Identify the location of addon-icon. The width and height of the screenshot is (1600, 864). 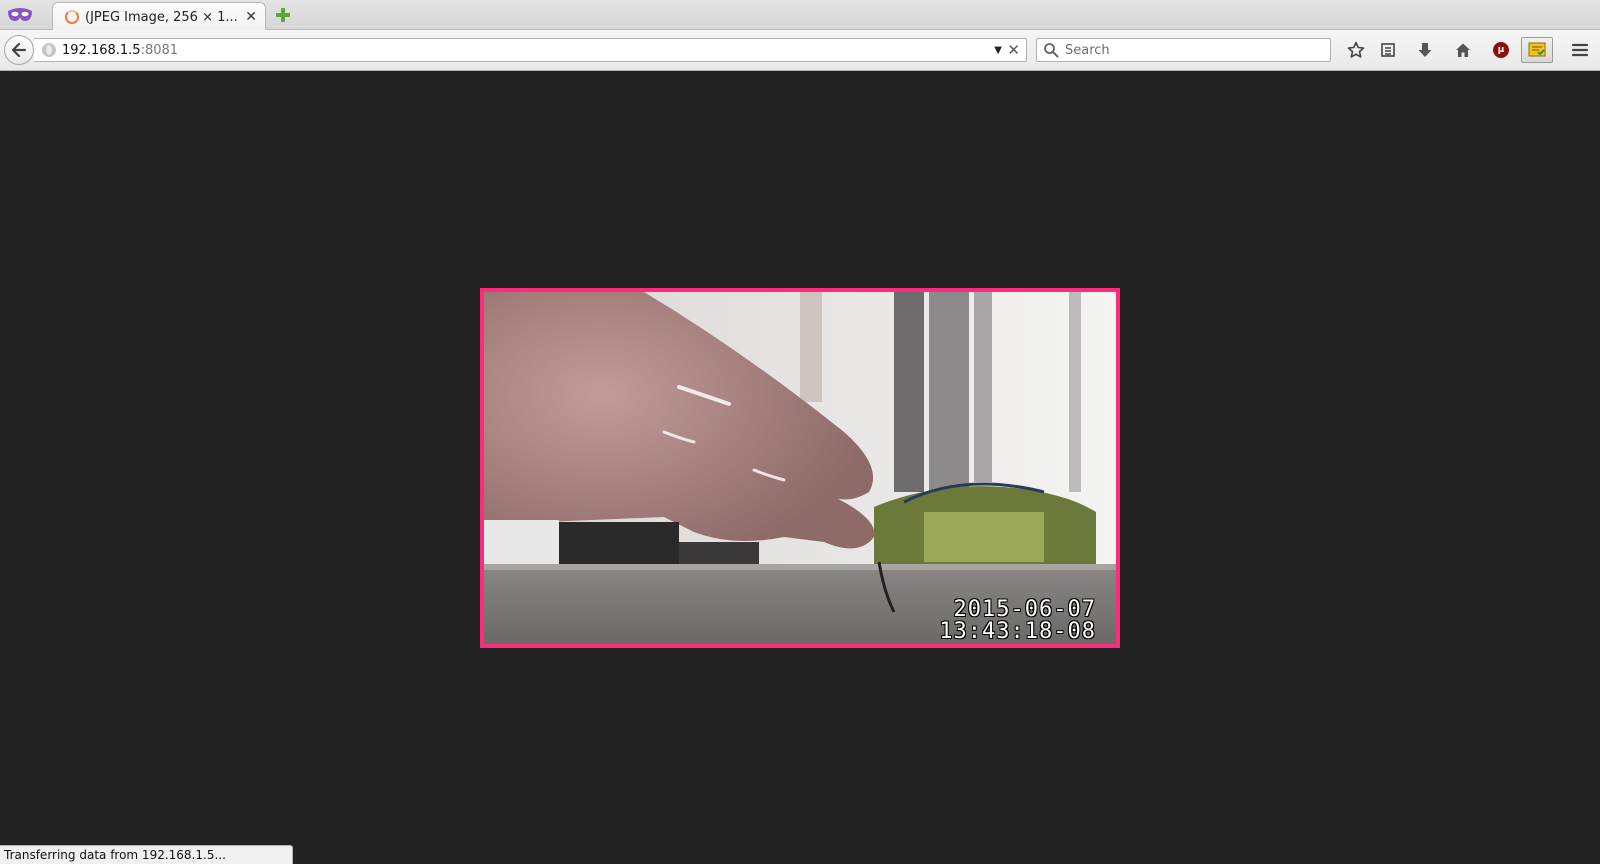
(1537, 49).